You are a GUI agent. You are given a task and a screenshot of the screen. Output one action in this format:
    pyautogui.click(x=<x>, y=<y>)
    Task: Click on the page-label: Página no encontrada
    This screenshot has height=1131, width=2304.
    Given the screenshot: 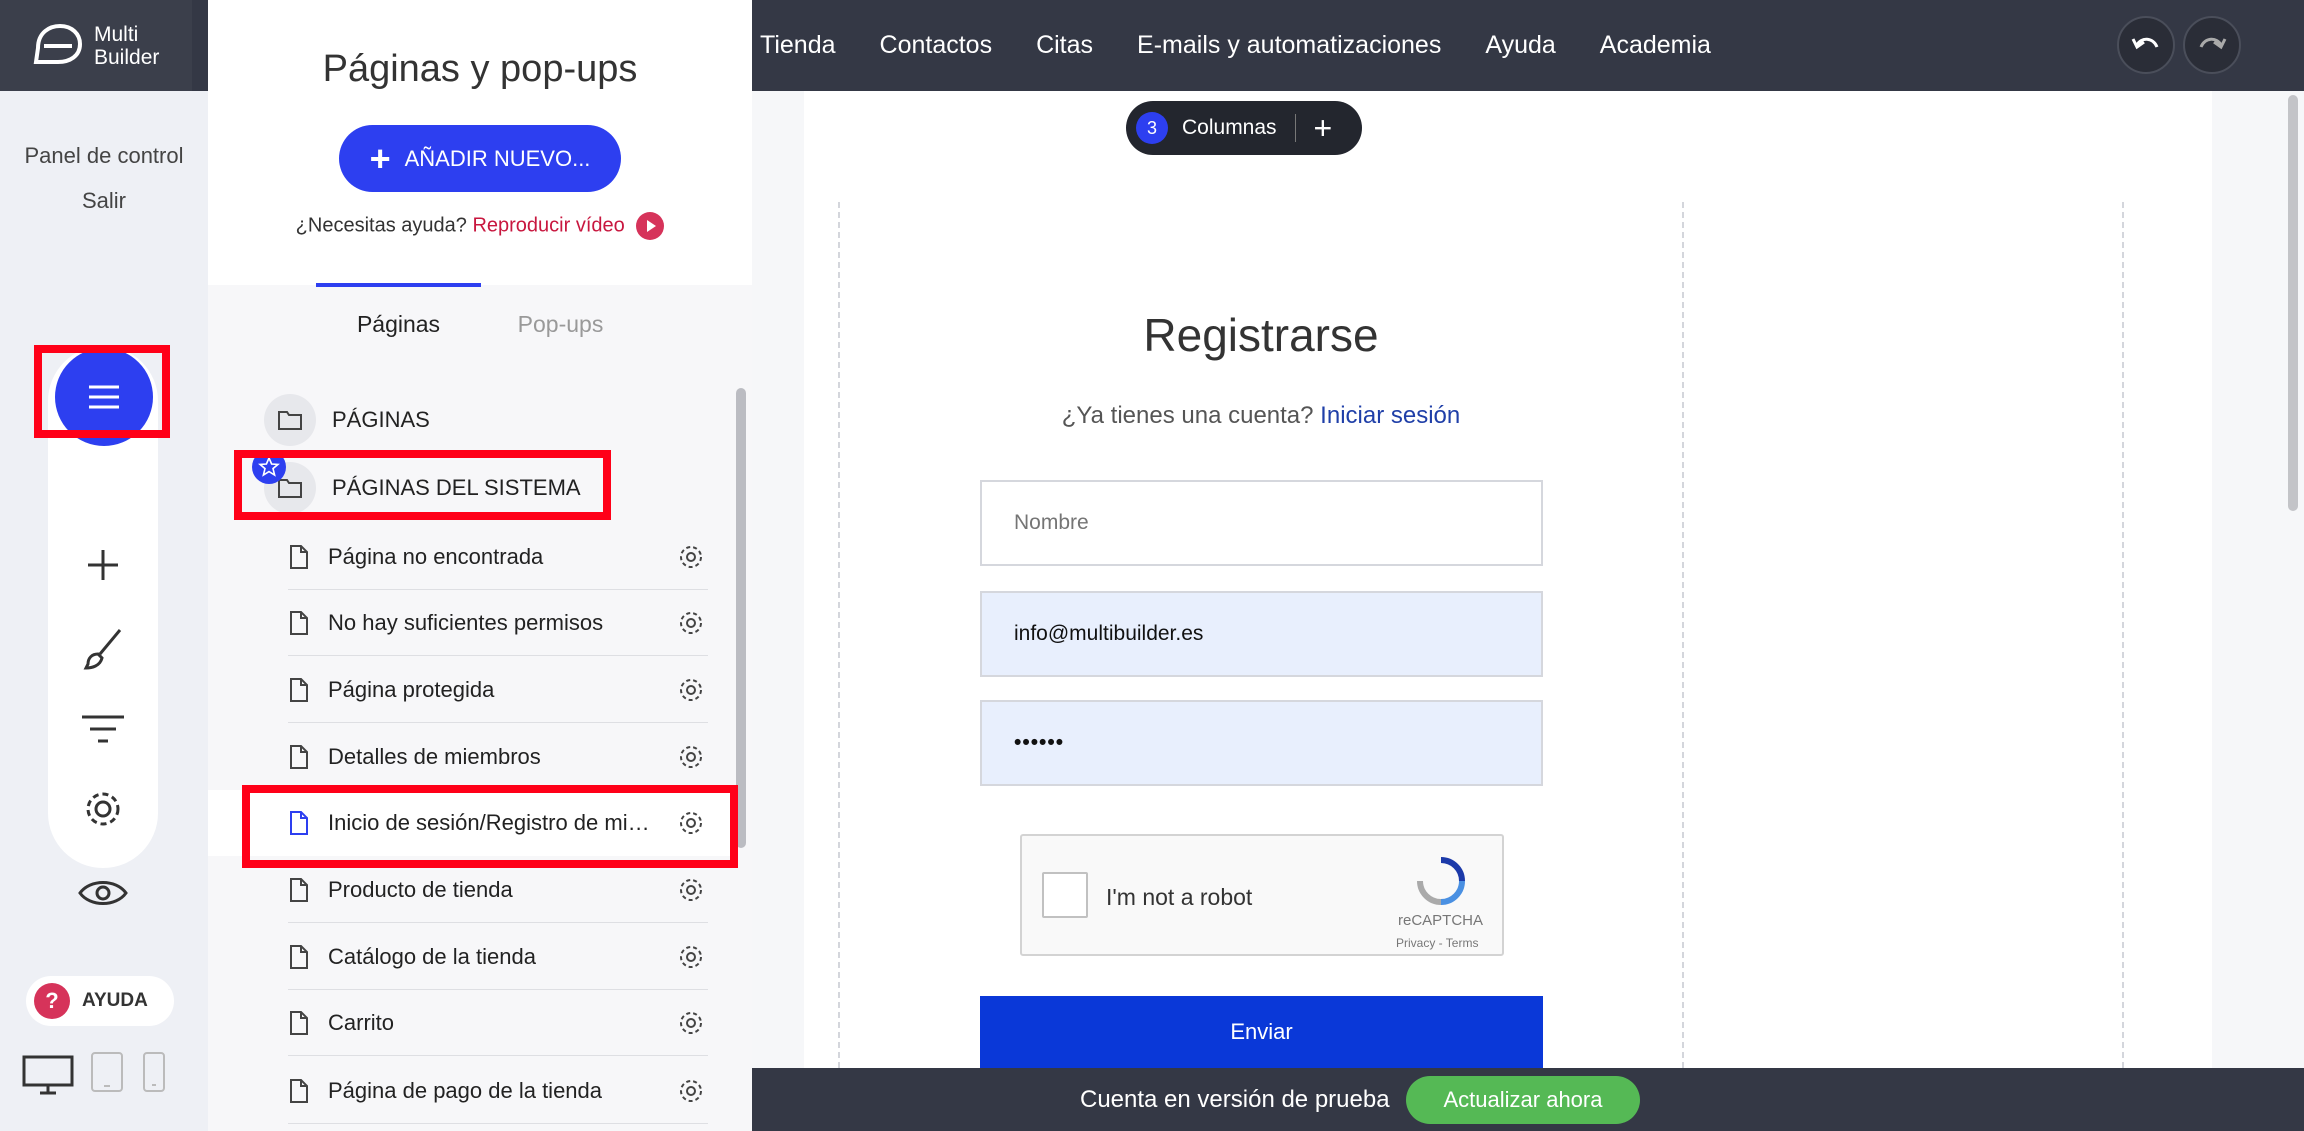 What is the action you would take?
    pyautogui.click(x=436, y=556)
    